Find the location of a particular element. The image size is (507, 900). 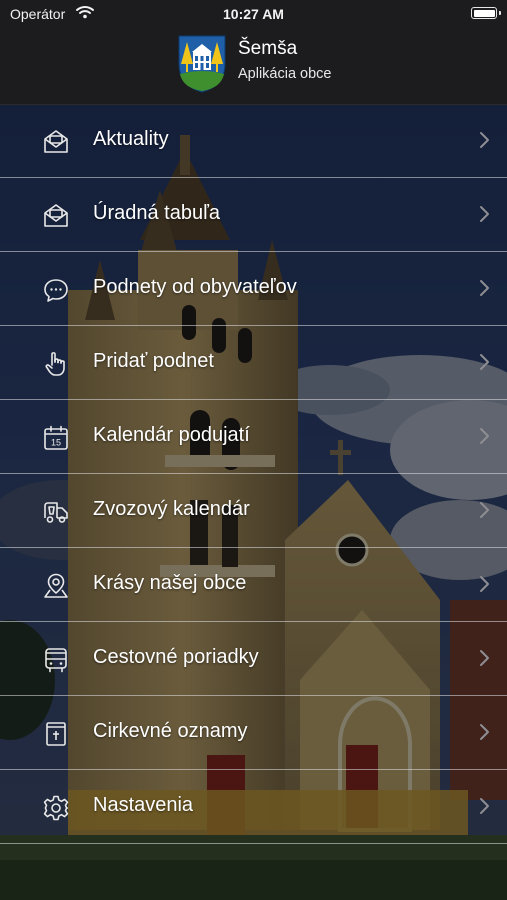

calendar-icon: 15 is located at coordinates (56, 438).